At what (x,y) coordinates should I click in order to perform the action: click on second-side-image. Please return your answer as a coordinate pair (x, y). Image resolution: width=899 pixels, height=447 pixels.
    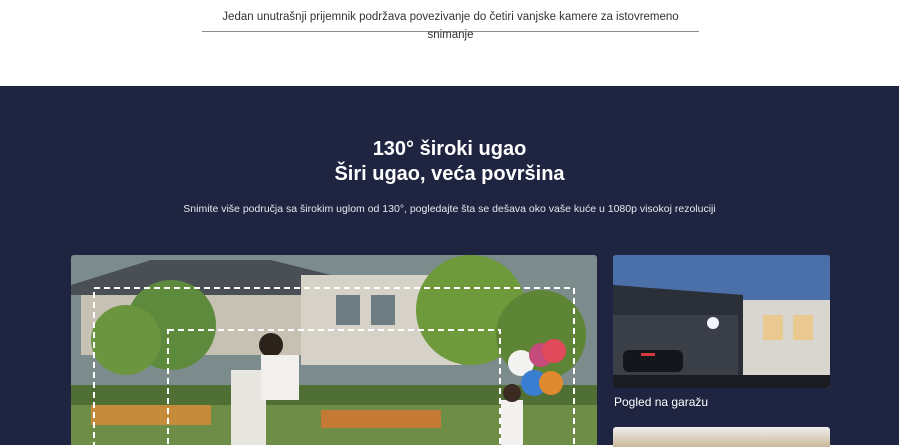
    Looking at the image, I should click on (721, 437).